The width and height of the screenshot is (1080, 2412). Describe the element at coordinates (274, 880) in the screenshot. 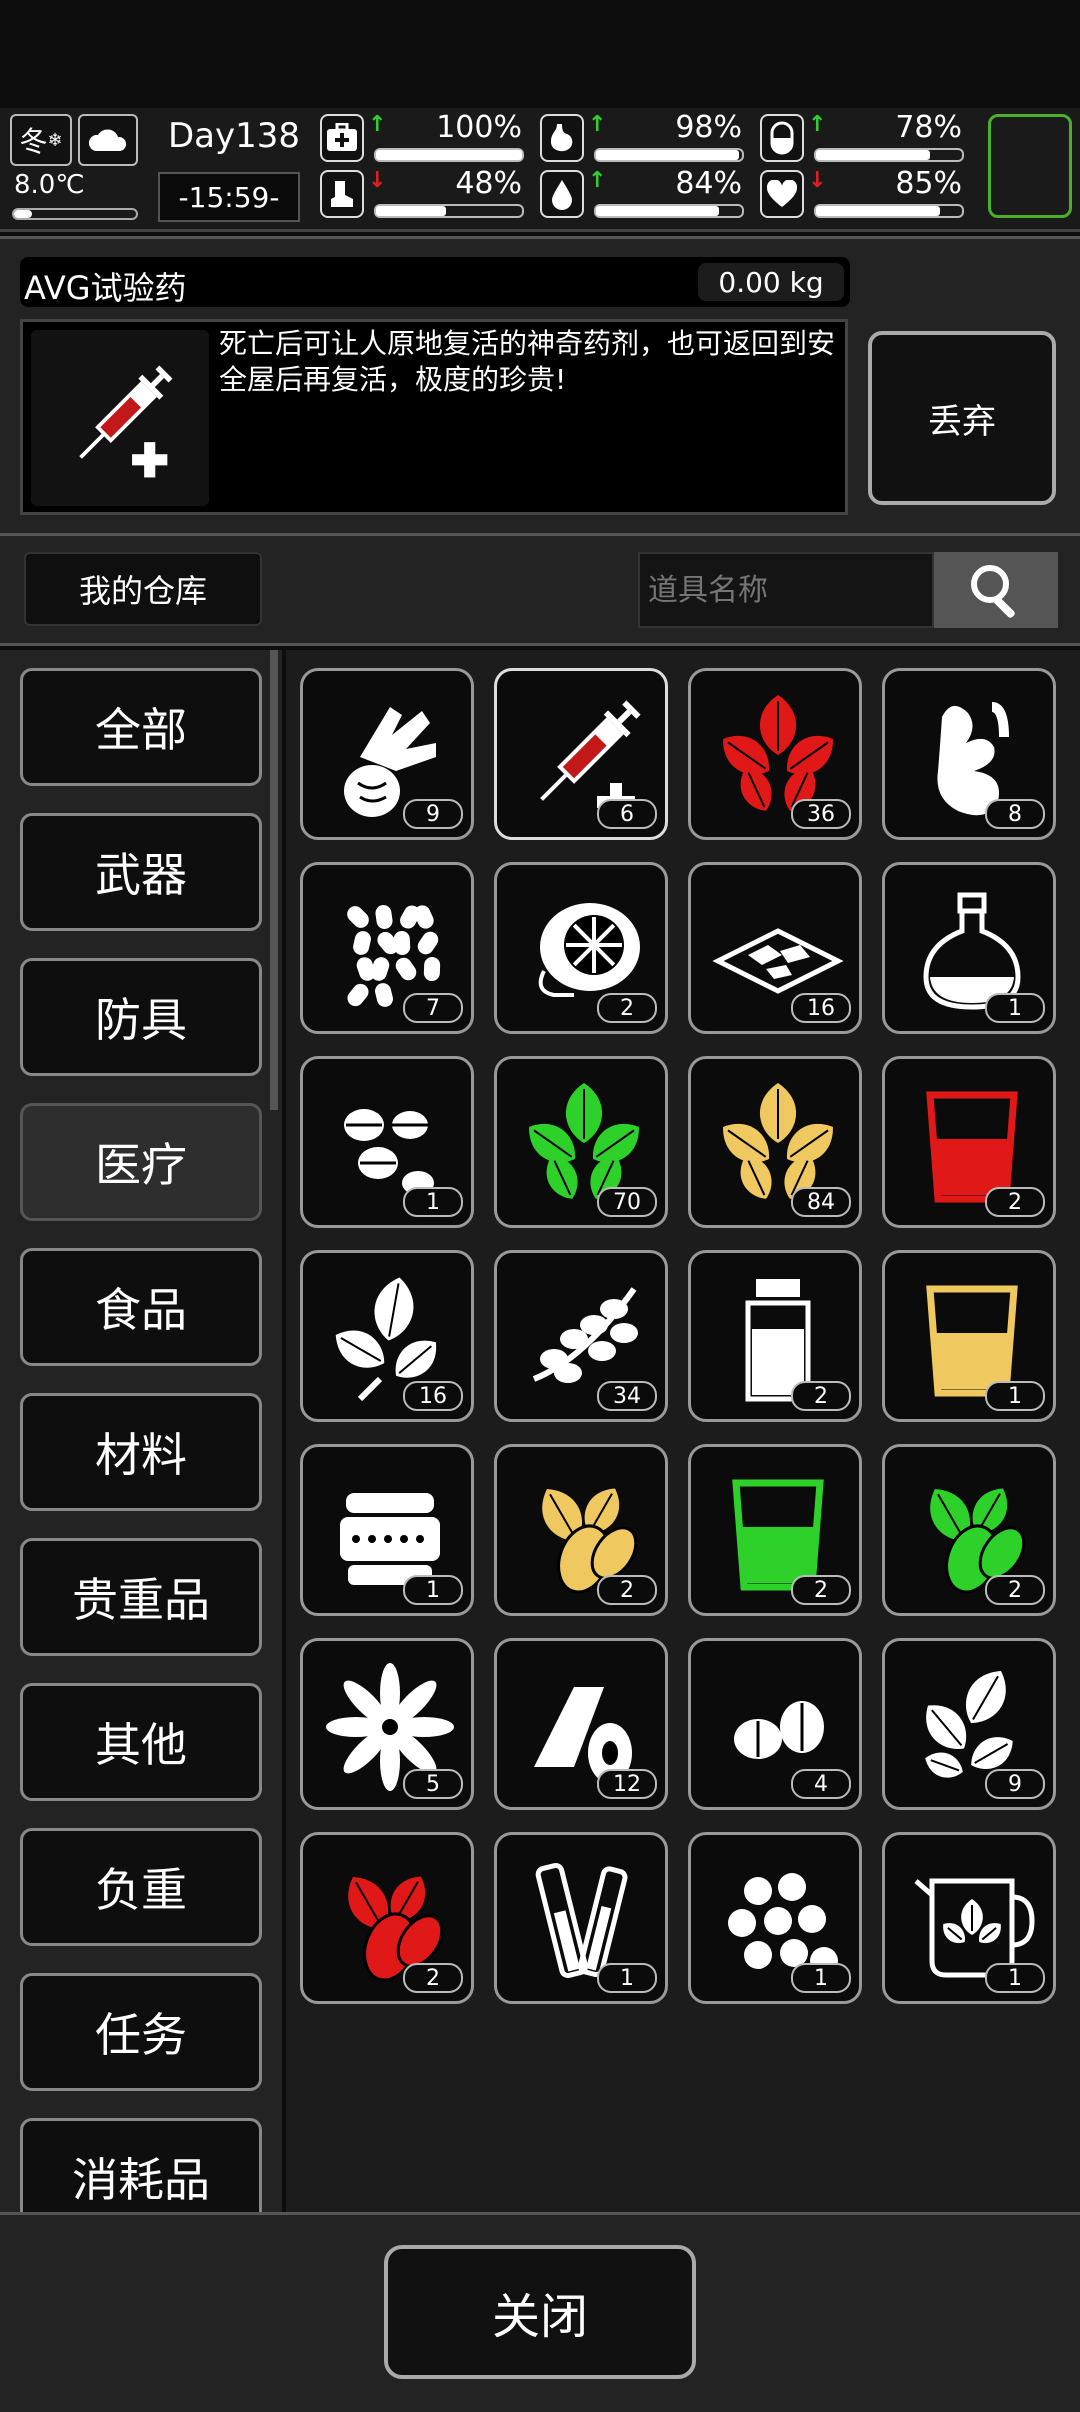

I see `category-scrollbar` at that location.